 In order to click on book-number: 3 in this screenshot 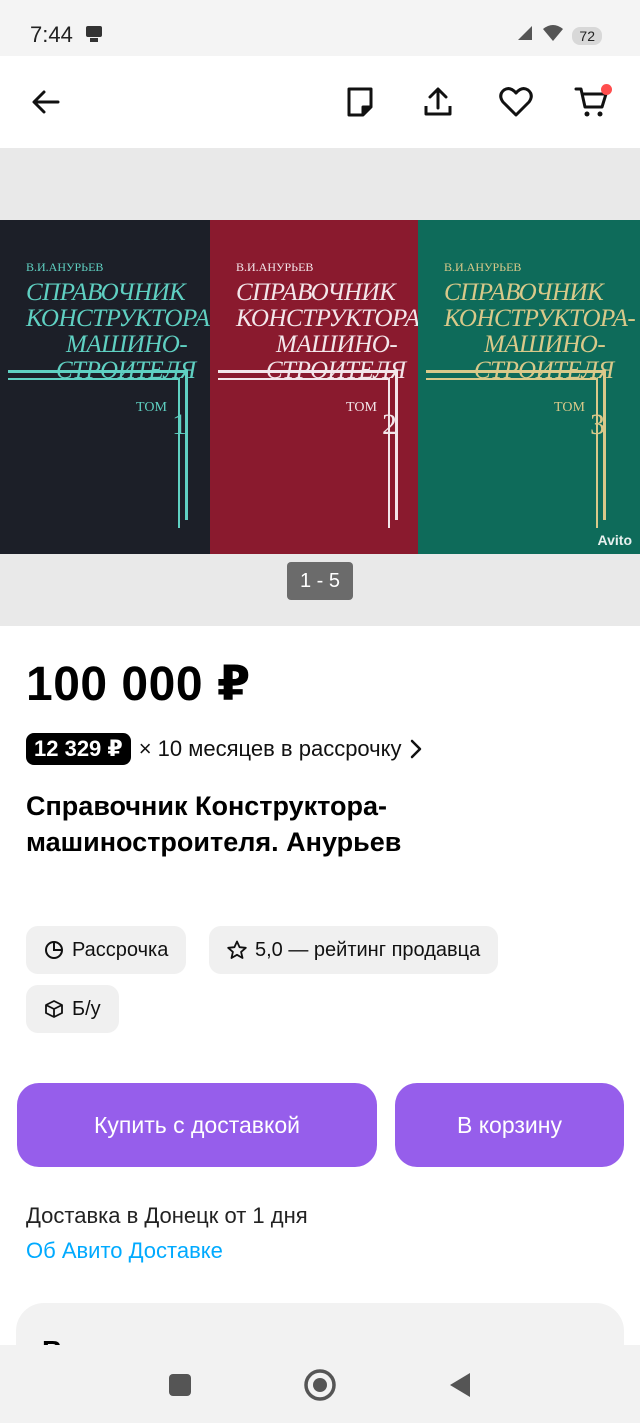, I will do `click(597, 424)`.